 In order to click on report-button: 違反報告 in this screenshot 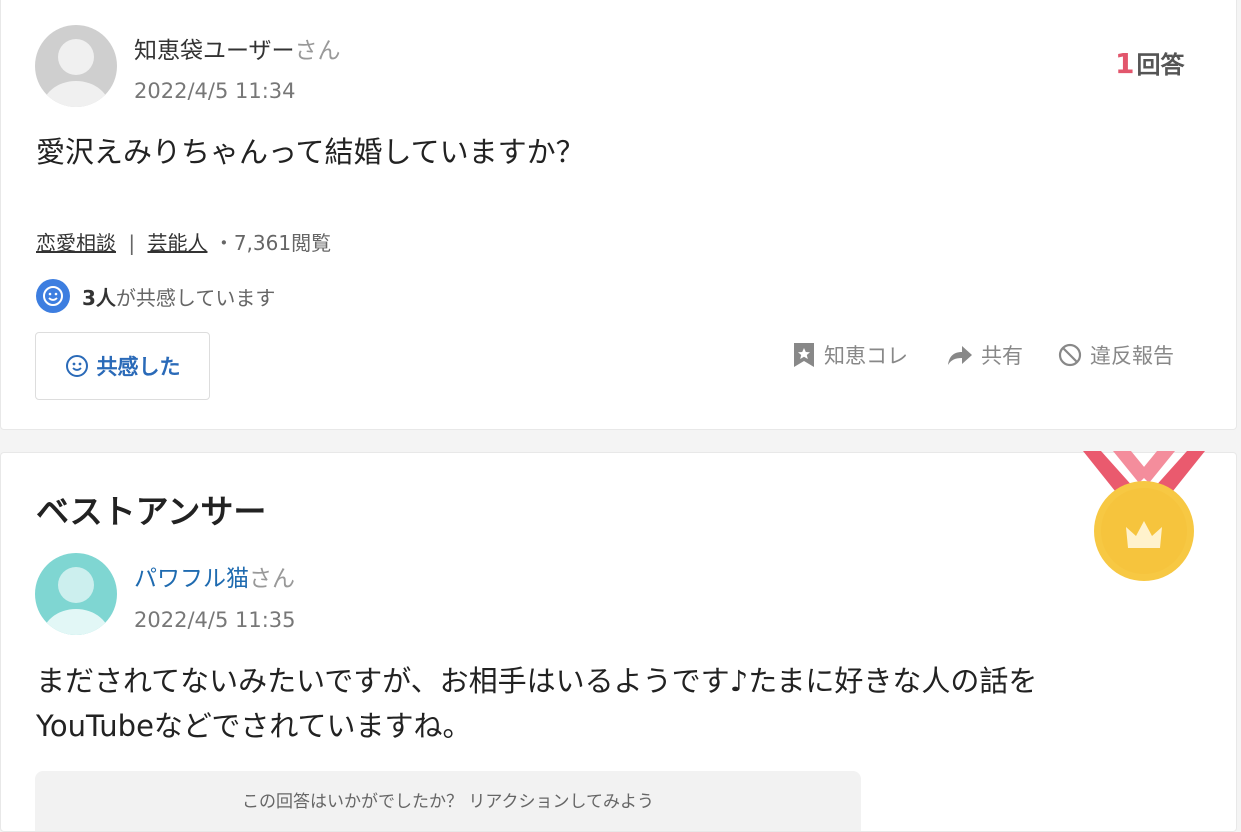, I will do `click(1116, 355)`.